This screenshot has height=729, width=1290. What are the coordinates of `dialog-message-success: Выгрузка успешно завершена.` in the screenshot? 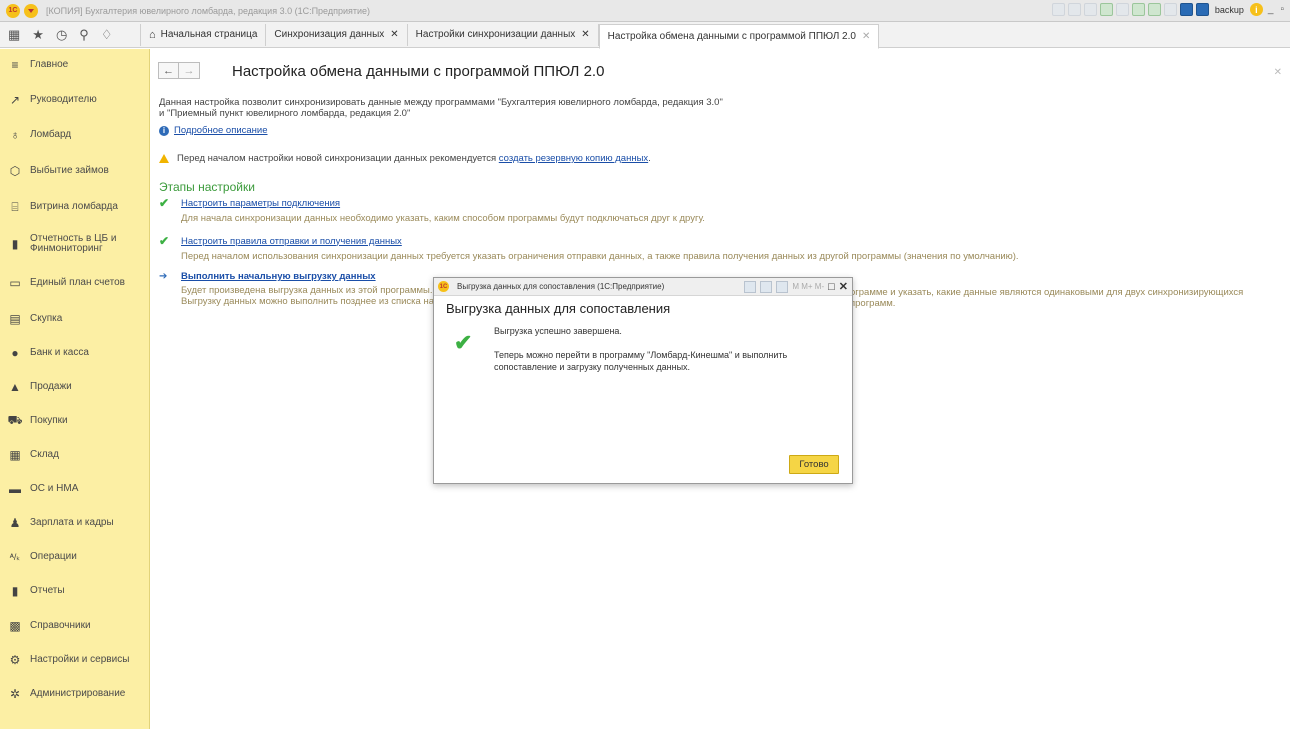 It's located at (558, 331).